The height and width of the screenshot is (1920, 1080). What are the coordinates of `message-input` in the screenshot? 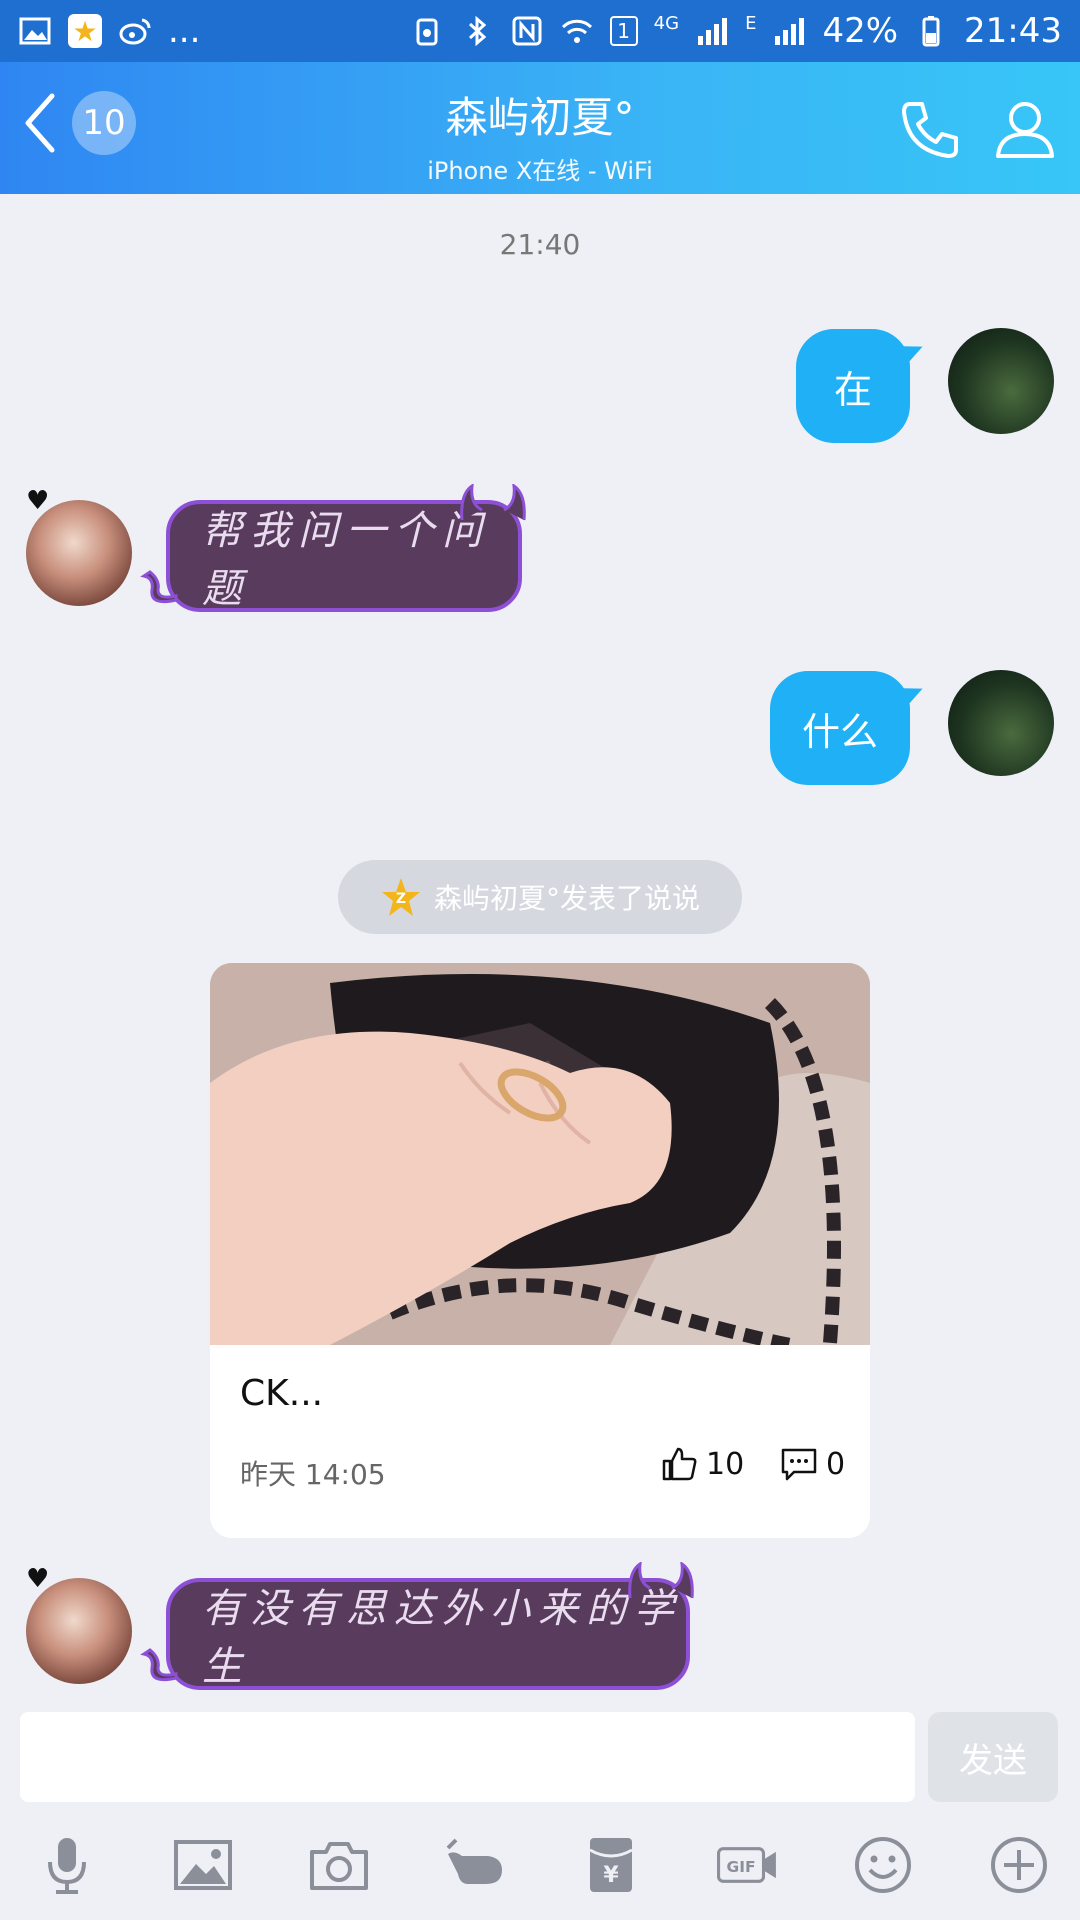 It's located at (467, 1757).